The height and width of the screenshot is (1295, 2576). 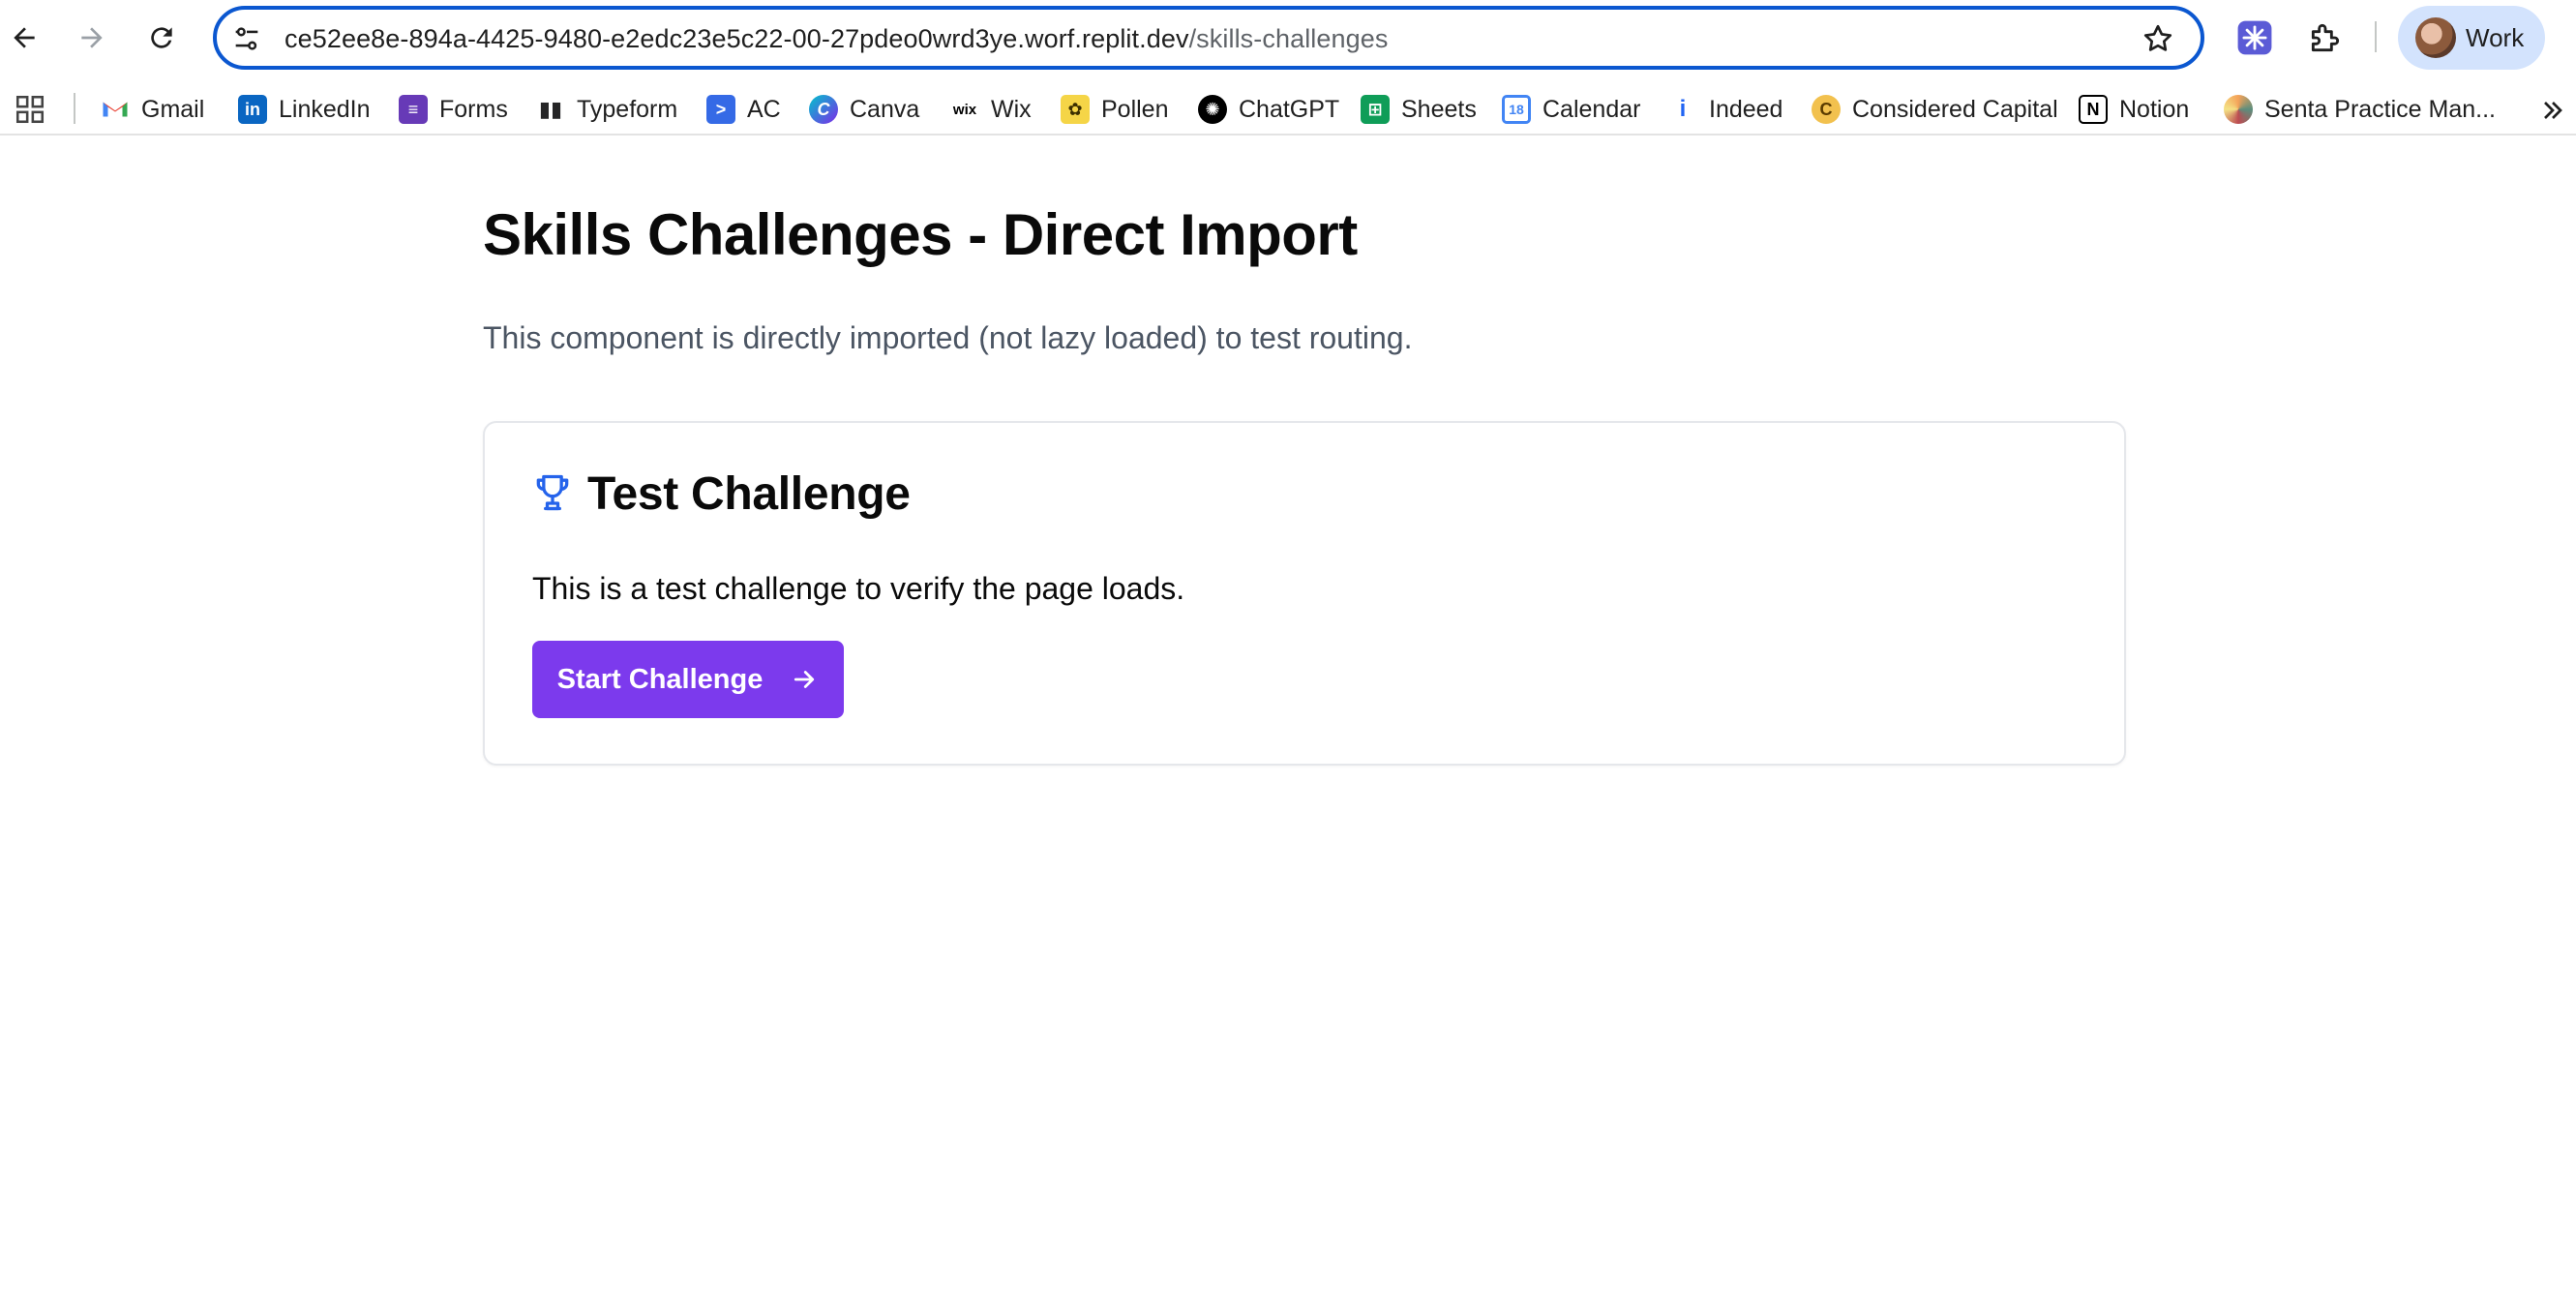 What do you see at coordinates (764, 109) in the screenshot?
I see `bookmark-label: AC` at bounding box center [764, 109].